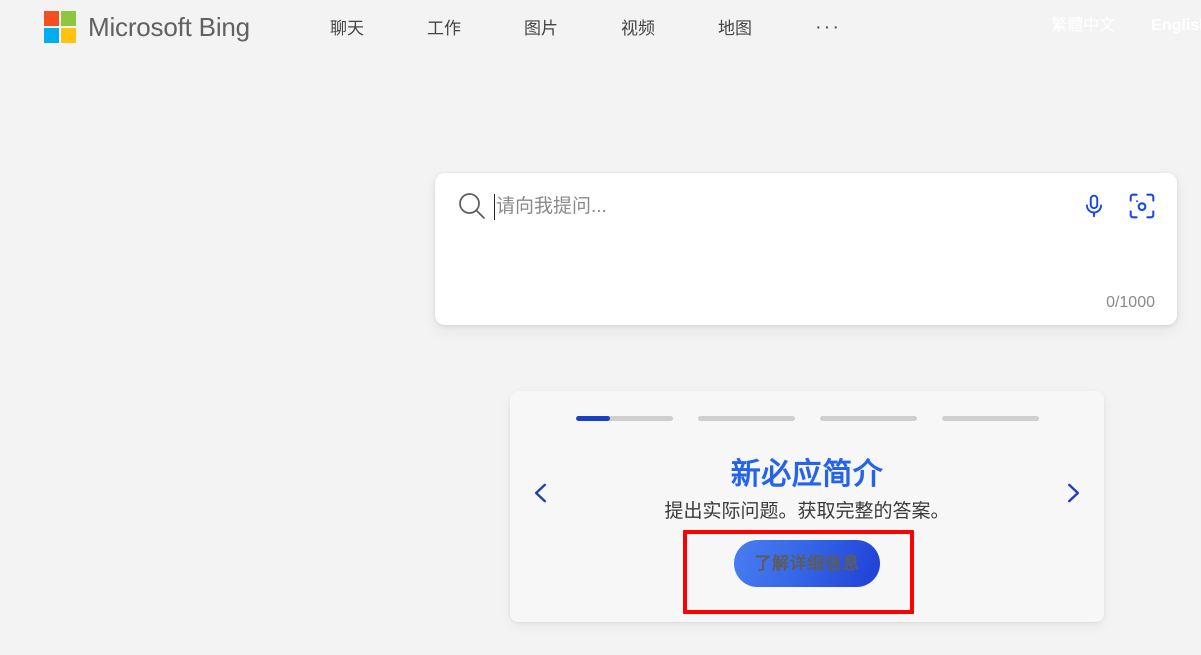 The image size is (1201, 655). Describe the element at coordinates (1130, 302) in the screenshot. I see `character-counter: 0/1000` at that location.